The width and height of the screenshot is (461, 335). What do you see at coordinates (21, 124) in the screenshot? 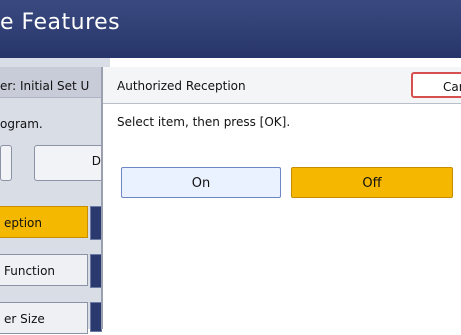
I see `background-program-text: ogram.` at bounding box center [21, 124].